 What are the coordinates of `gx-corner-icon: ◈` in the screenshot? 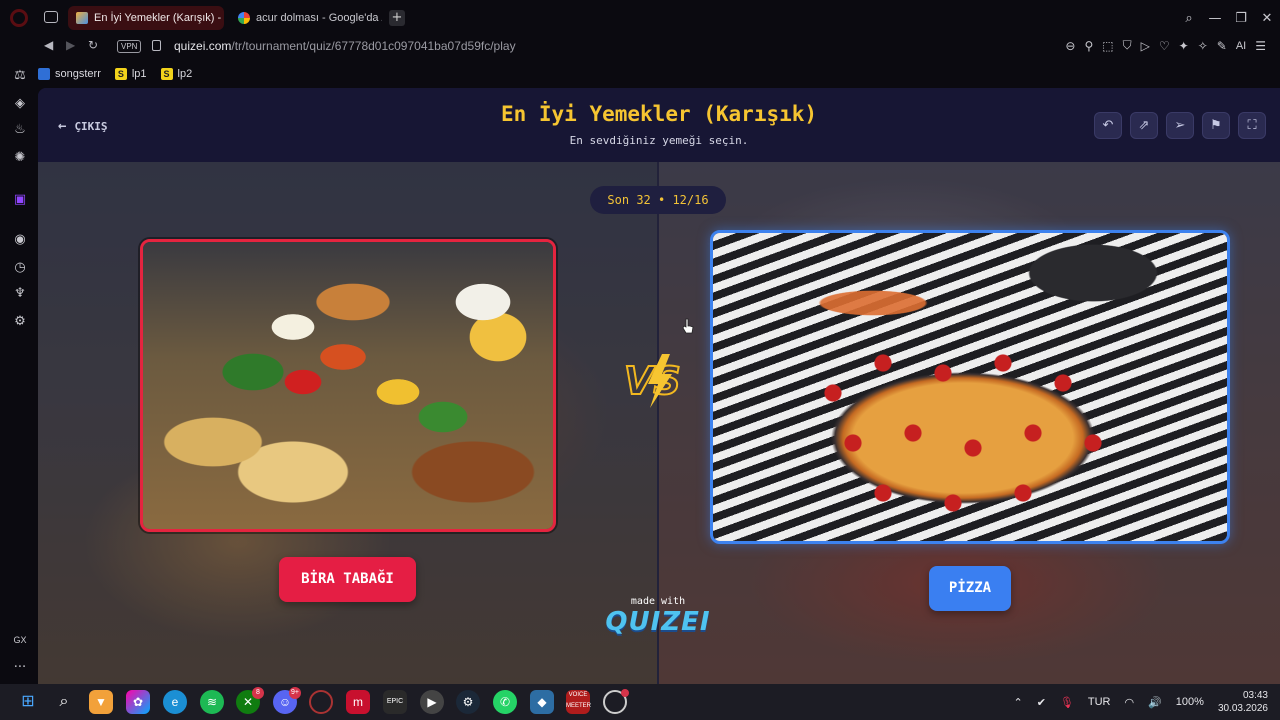 It's located at (20, 104).